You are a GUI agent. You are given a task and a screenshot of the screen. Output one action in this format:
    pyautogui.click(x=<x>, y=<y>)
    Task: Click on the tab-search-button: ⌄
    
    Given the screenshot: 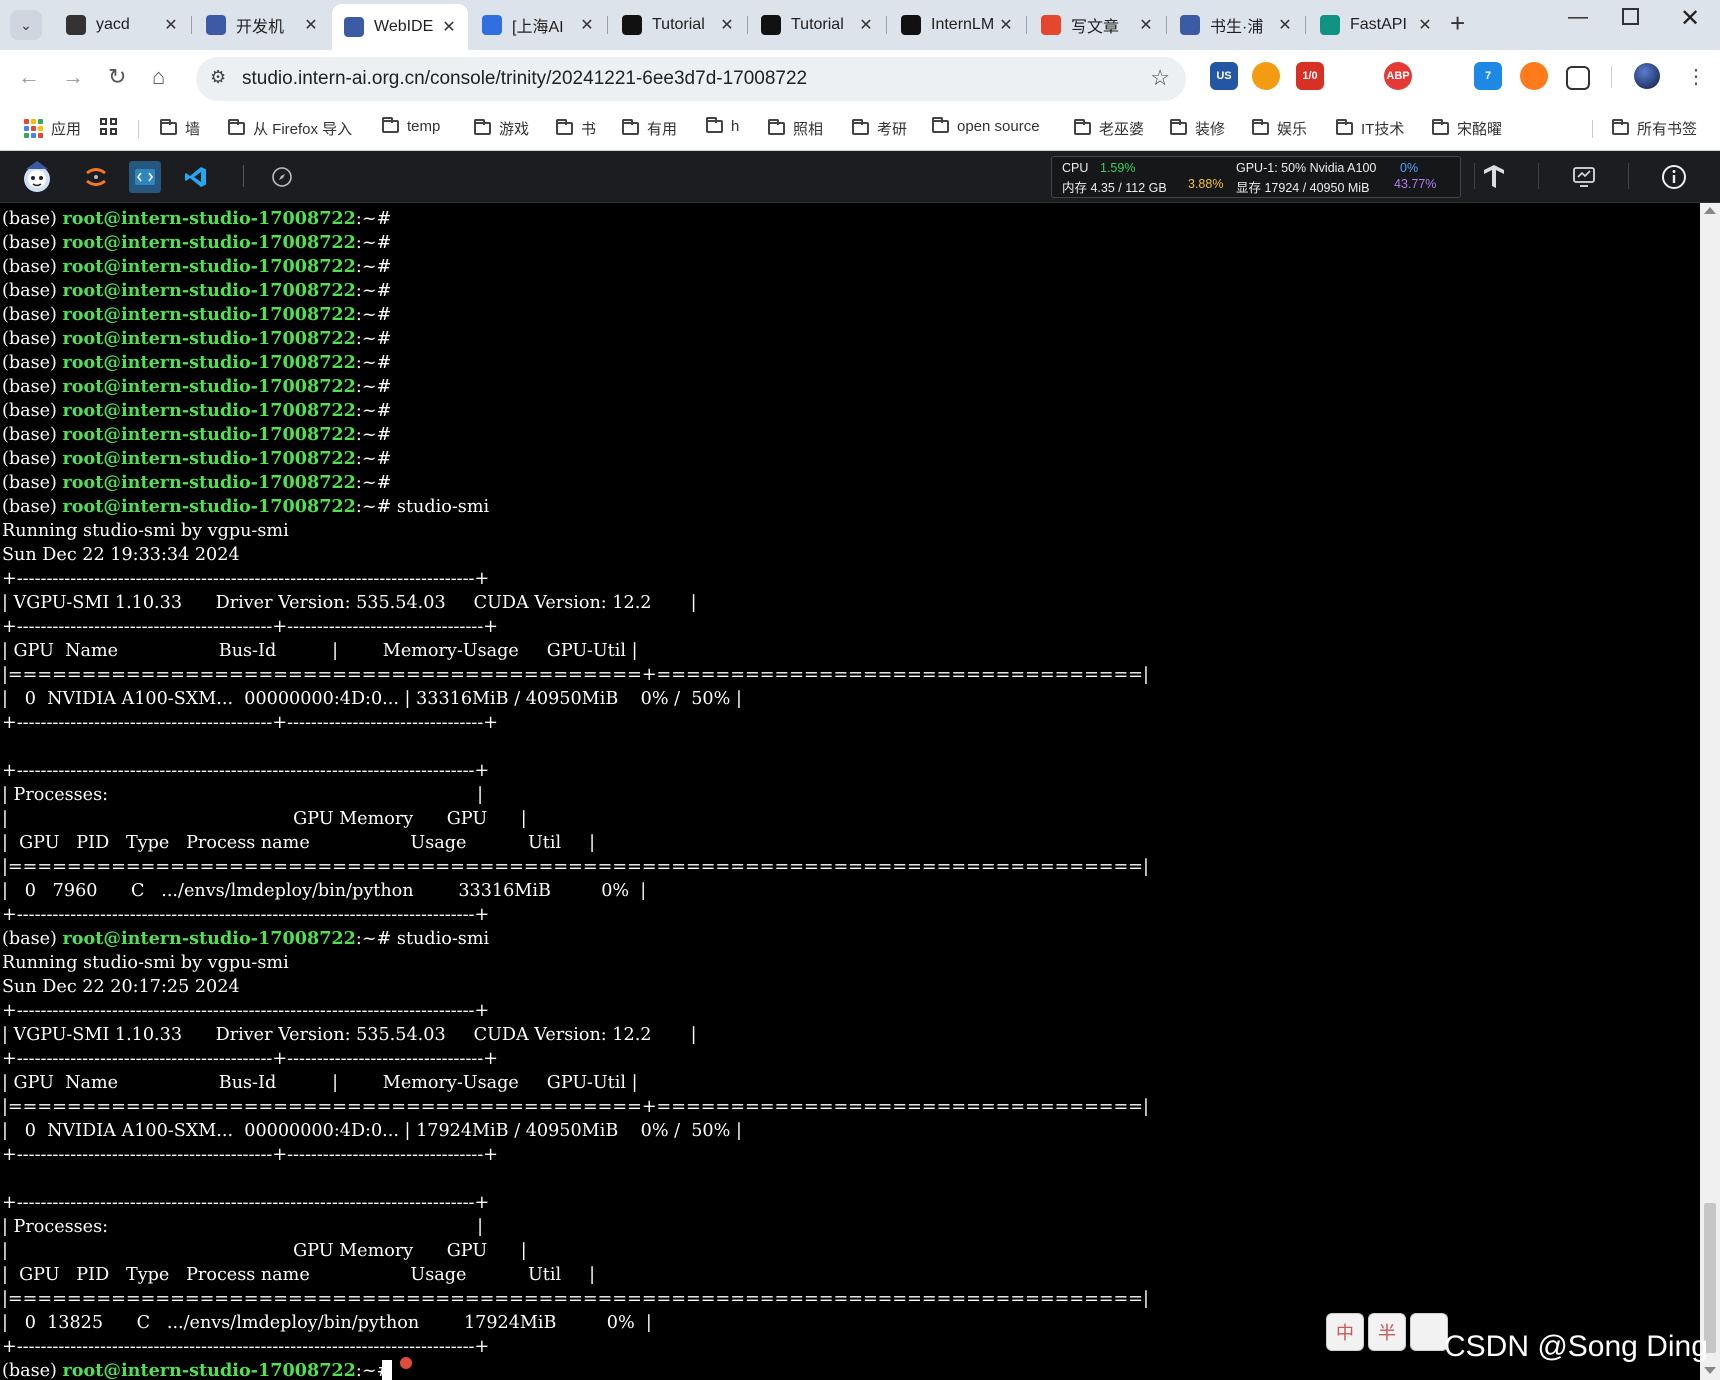 What is the action you would take?
    pyautogui.click(x=26, y=25)
    